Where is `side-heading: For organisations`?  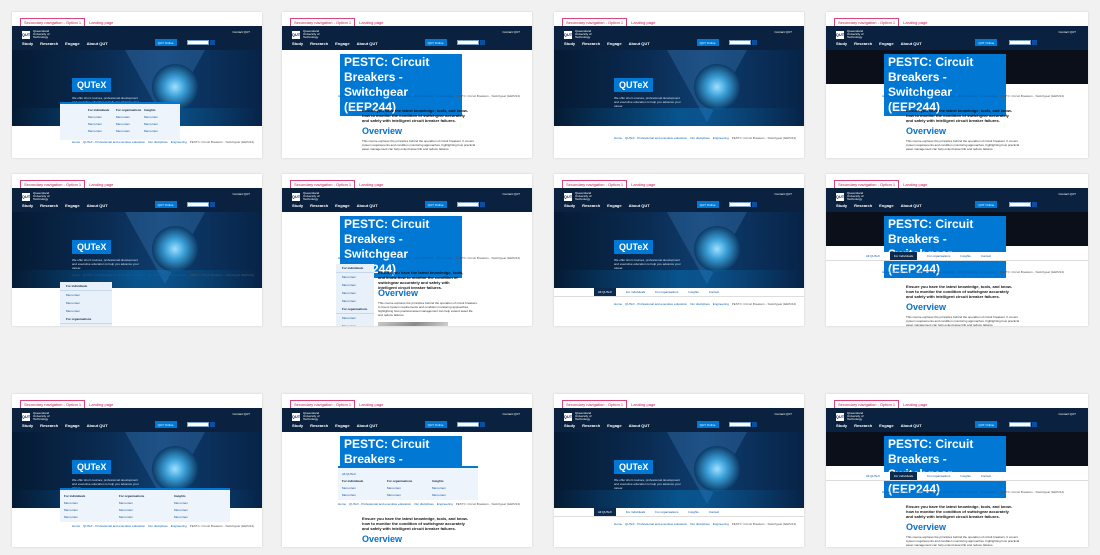
side-heading: For organisations is located at coordinates (355, 309).